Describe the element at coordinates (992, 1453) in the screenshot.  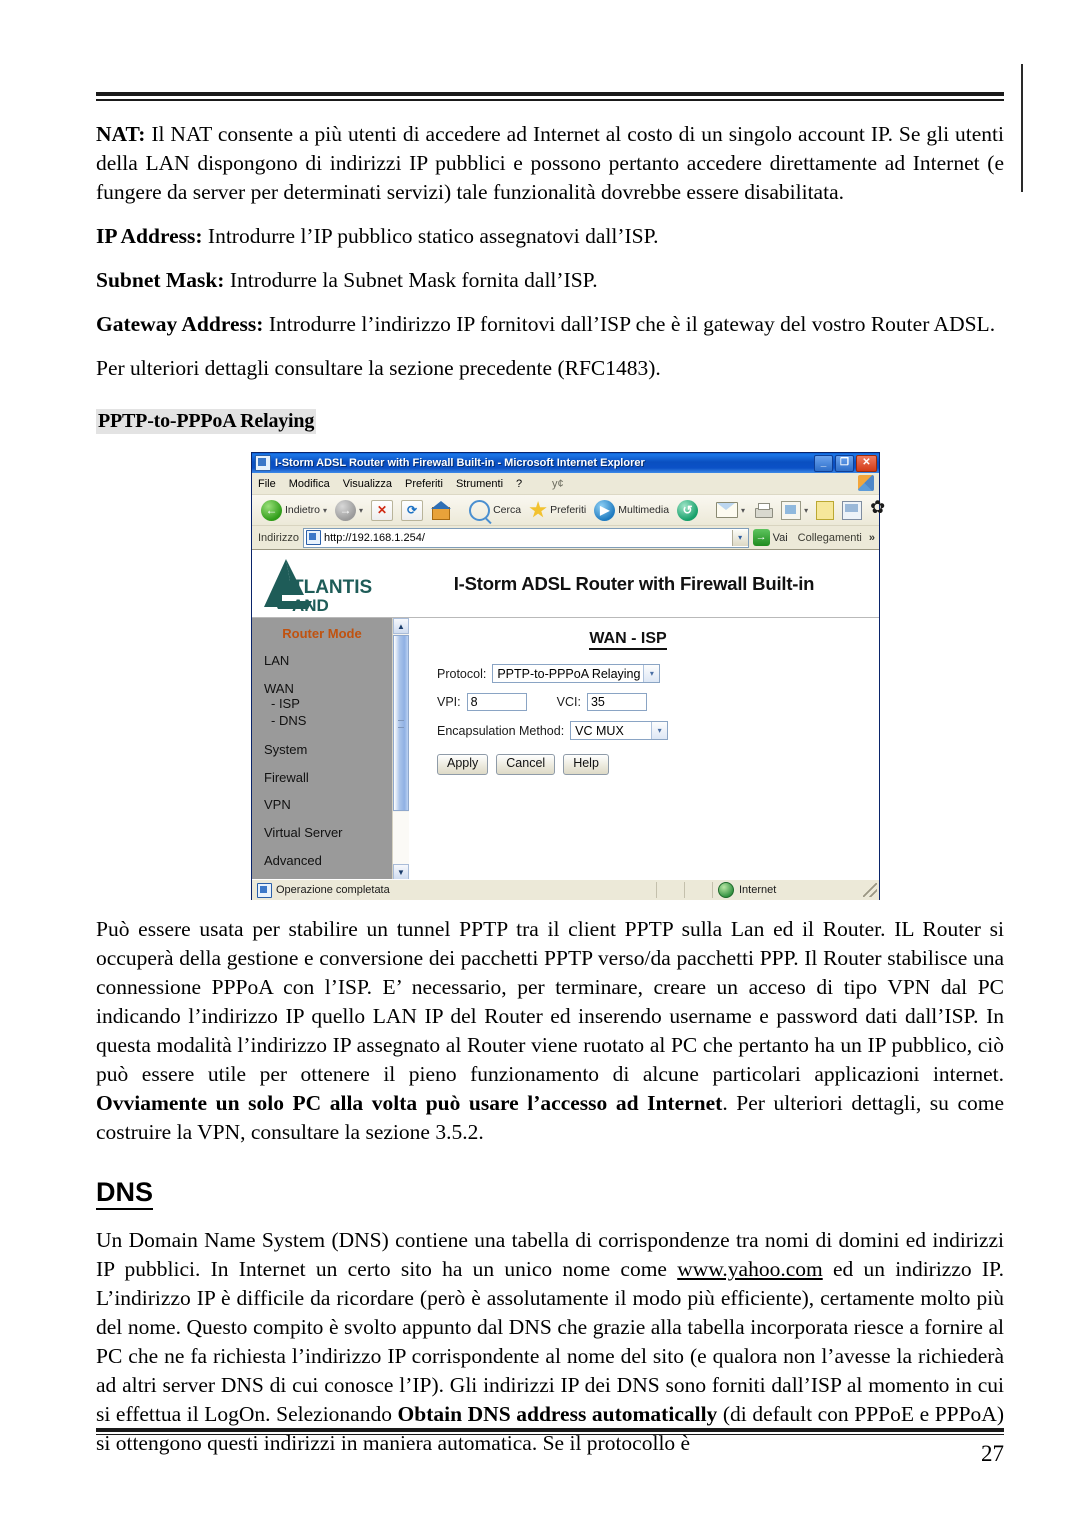
I see `page-number: 27` at that location.